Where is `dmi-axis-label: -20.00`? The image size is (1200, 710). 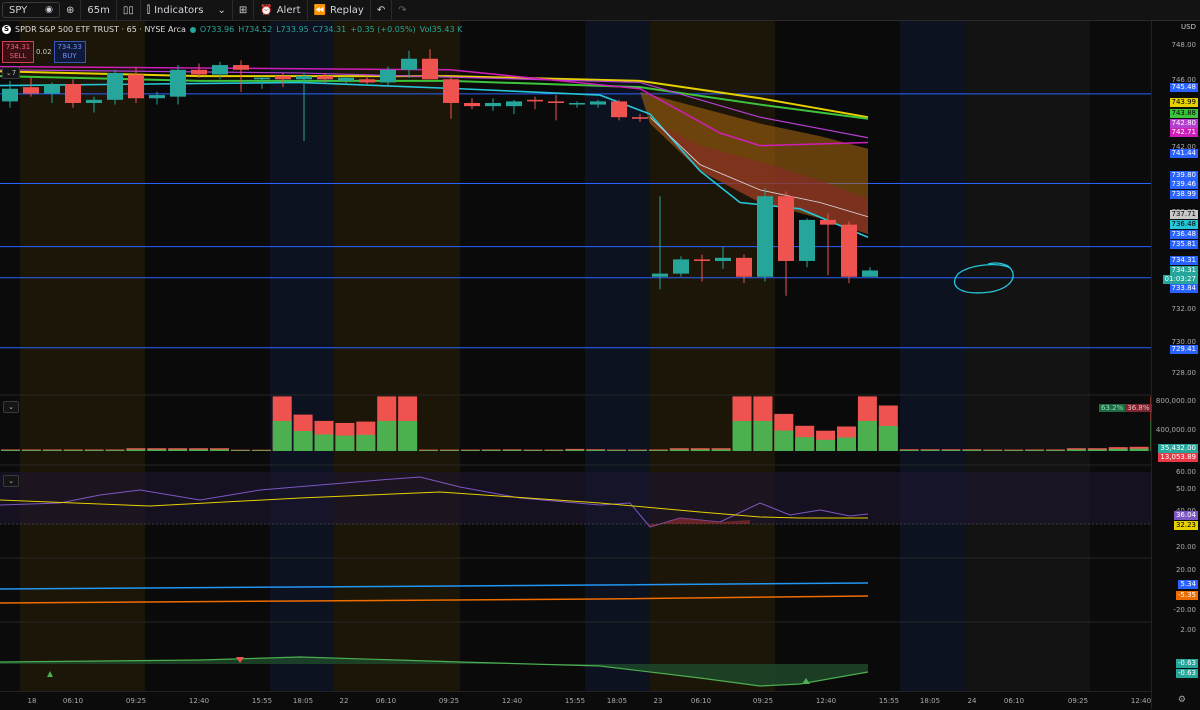
dmi-axis-label: -20.00 is located at coordinates (1184, 610).